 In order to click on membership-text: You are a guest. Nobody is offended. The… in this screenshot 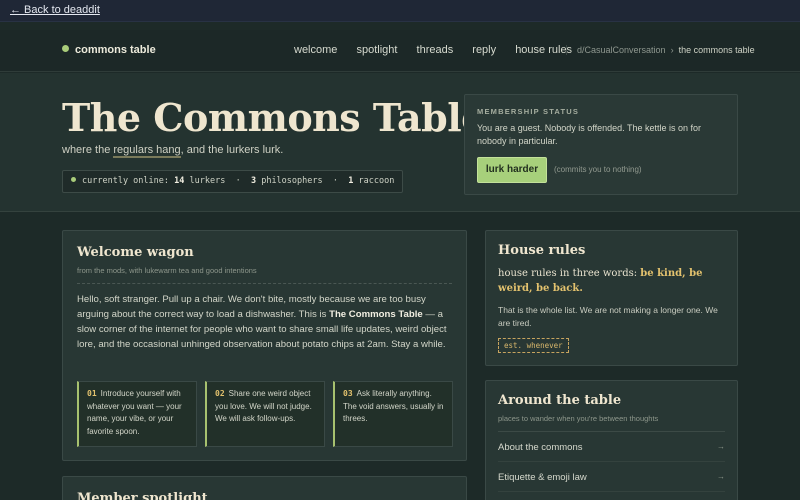, I will do `click(589, 134)`.